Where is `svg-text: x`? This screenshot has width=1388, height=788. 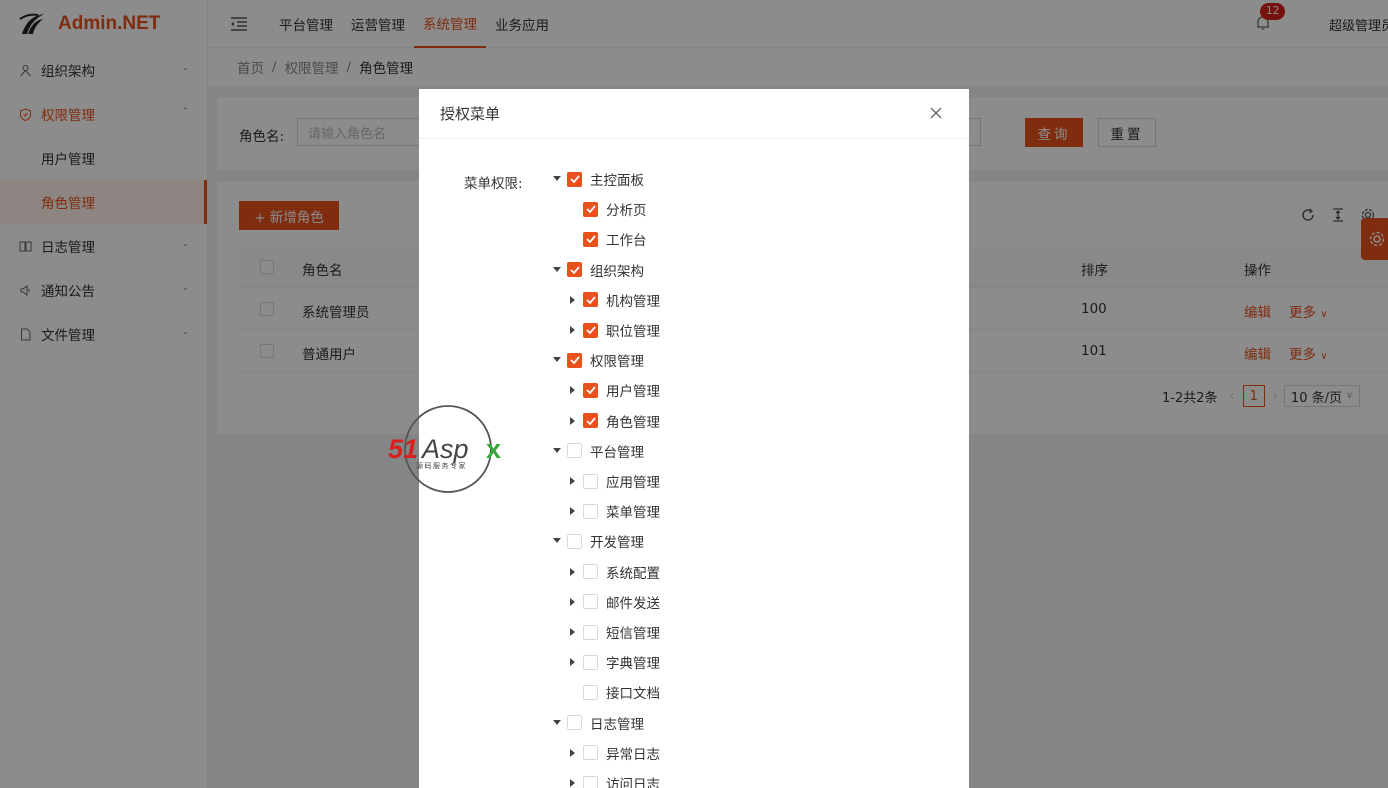 svg-text: x is located at coordinates (493, 449).